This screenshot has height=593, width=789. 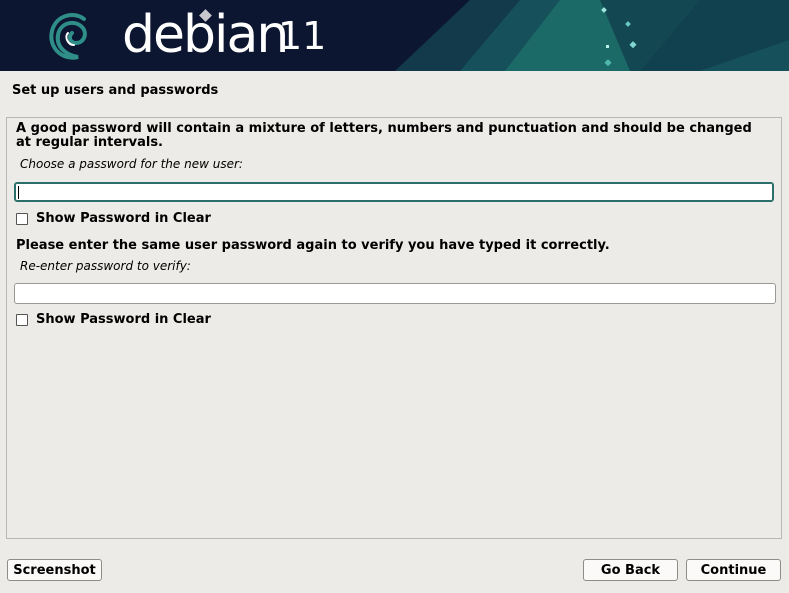 What do you see at coordinates (394, 192) in the screenshot?
I see `password-input` at bounding box center [394, 192].